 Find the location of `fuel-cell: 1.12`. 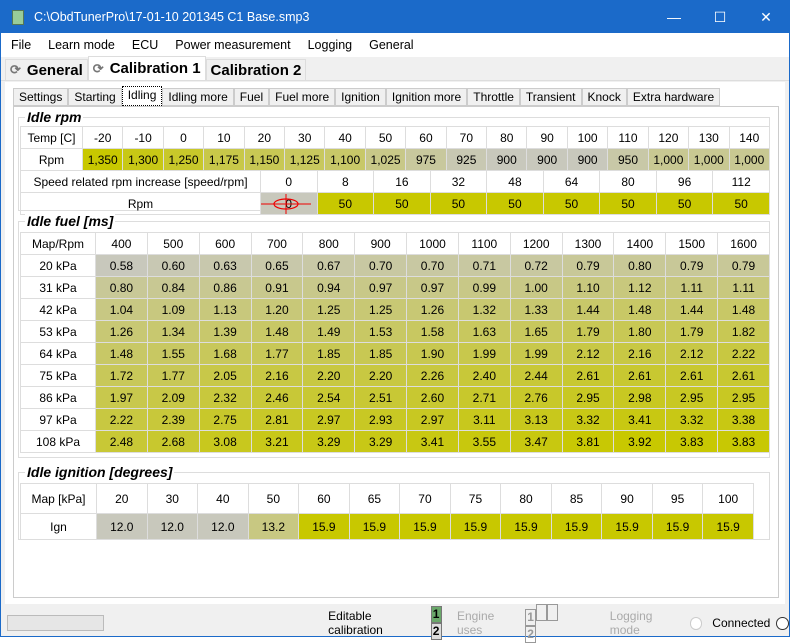

fuel-cell: 1.12 is located at coordinates (640, 287).